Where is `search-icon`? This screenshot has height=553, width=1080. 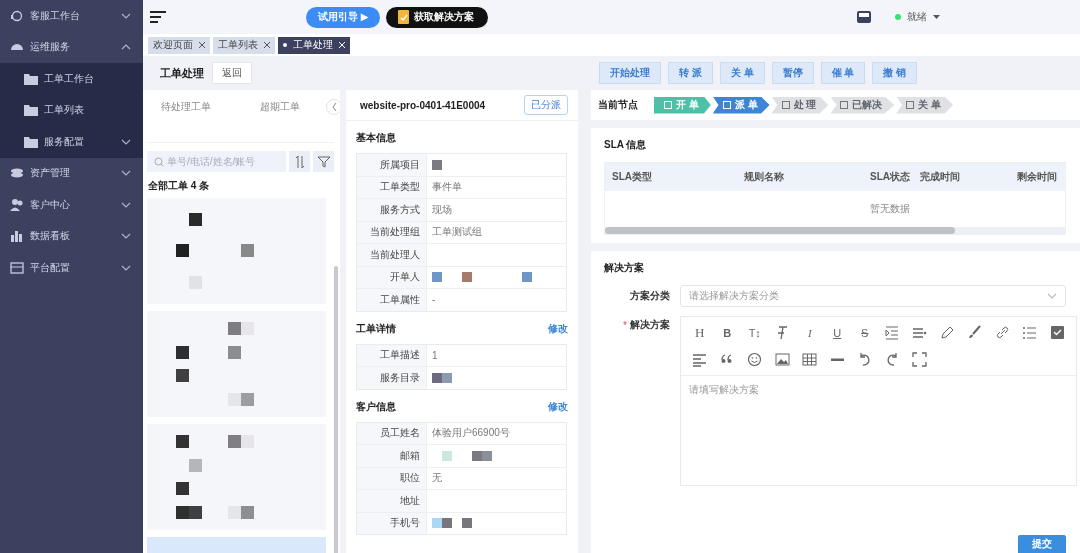
search-icon is located at coordinates (159, 162).